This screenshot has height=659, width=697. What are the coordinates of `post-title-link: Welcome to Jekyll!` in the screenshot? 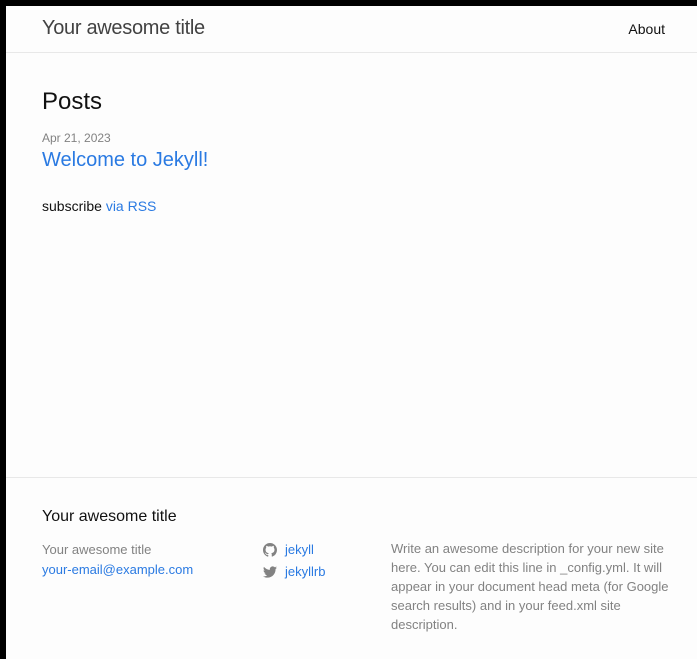 It's located at (125, 160).